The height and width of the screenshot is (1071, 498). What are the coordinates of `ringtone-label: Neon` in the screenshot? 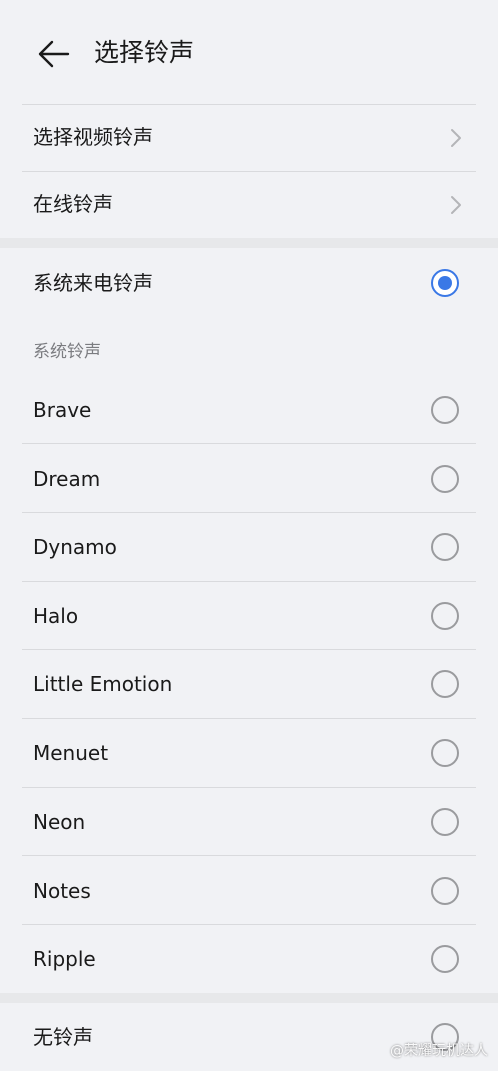 It's located at (59, 822).